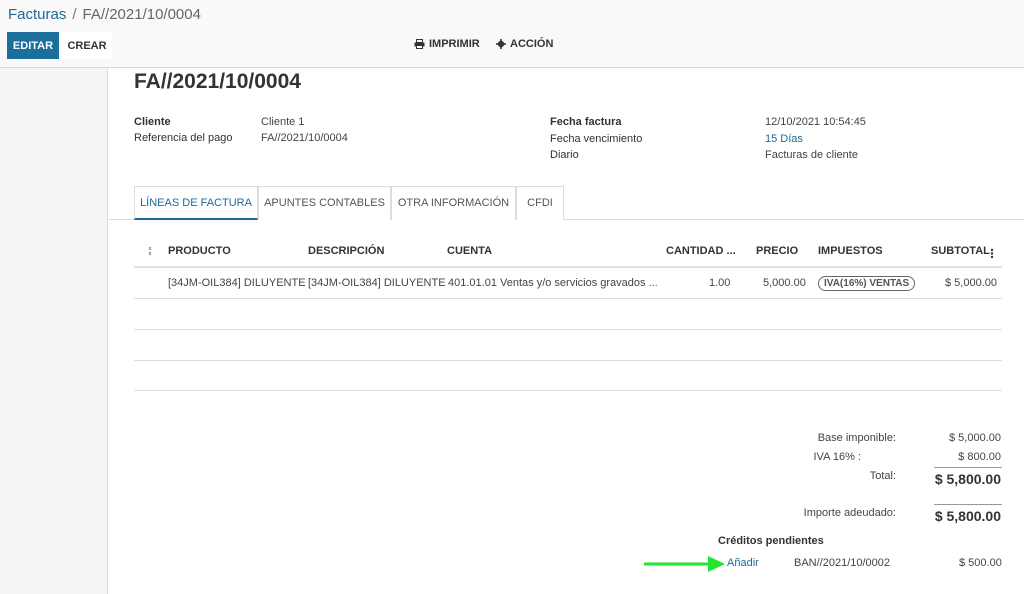  What do you see at coordinates (743, 563) in the screenshot?
I see `add-credit-link: Añadir` at bounding box center [743, 563].